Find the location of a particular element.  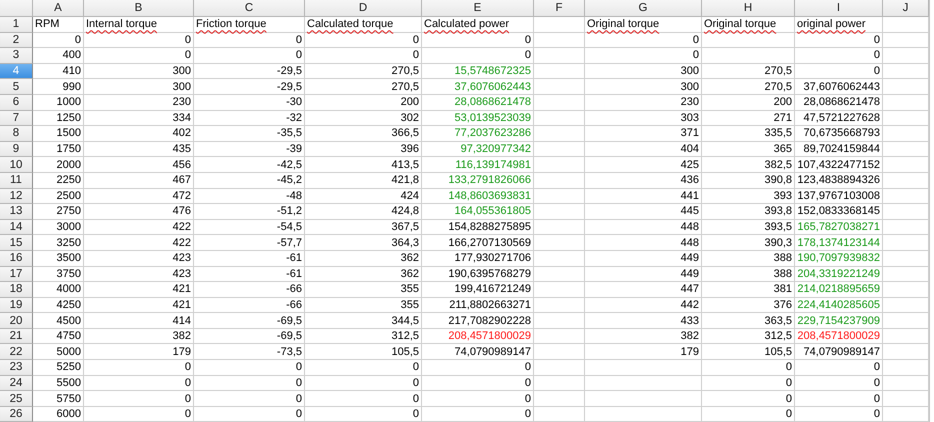

row-header: 16 is located at coordinates (16, 258).